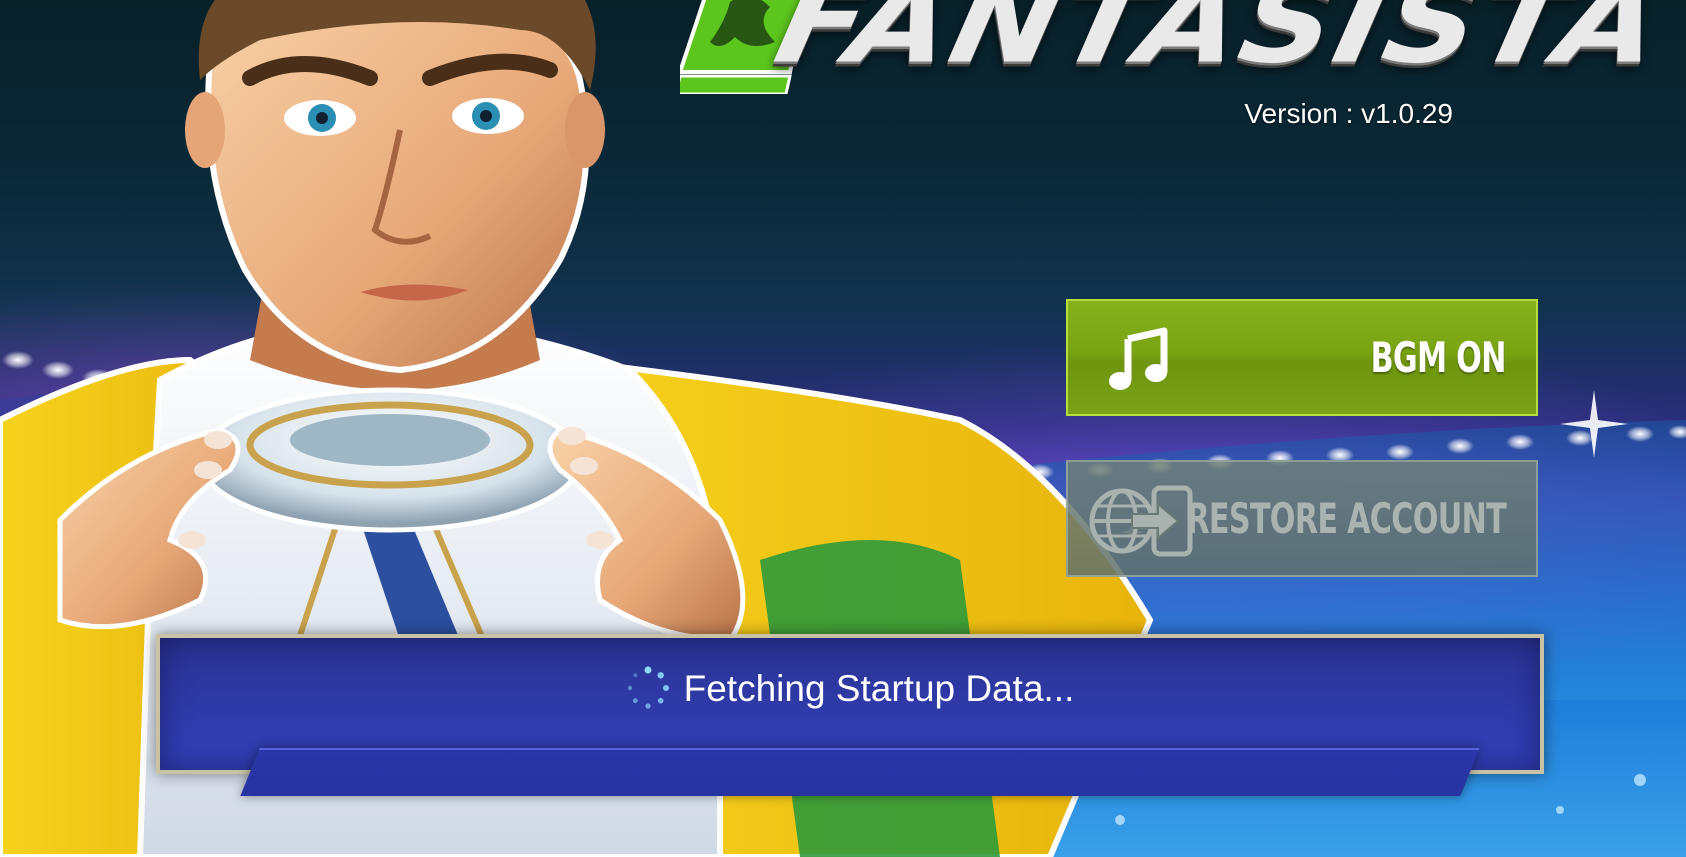 This screenshot has width=1686, height=857. Describe the element at coordinates (1220, 44) in the screenshot. I see `logo-text: FANTASISTA` at that location.